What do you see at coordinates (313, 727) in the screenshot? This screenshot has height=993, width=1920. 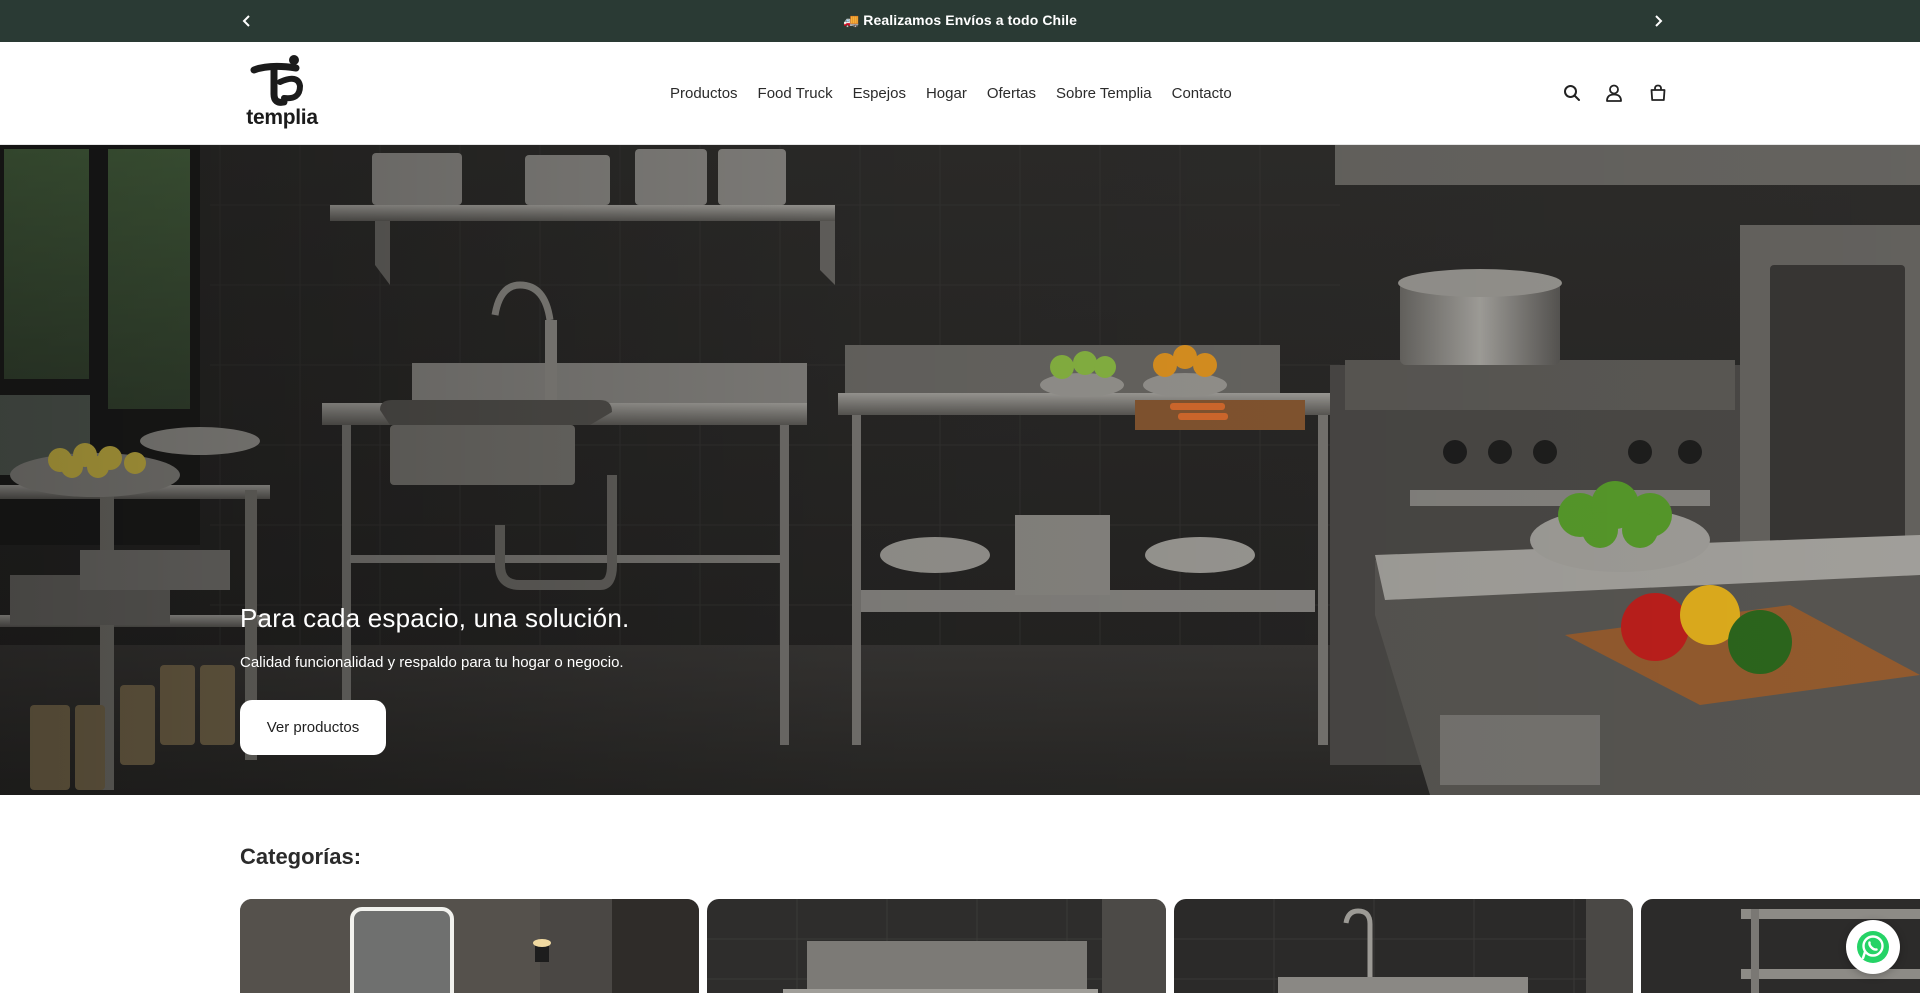 I see `ver-productos-button: Ver productos` at bounding box center [313, 727].